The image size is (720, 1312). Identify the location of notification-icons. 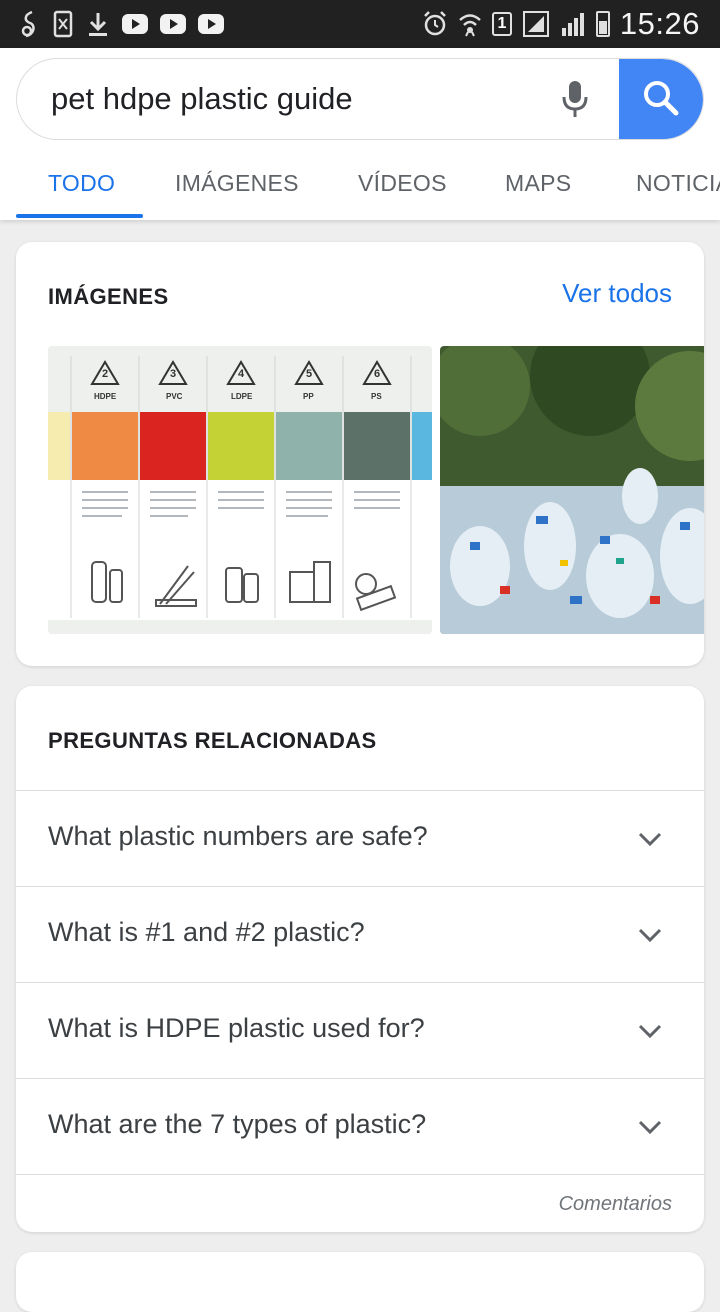
(121, 24).